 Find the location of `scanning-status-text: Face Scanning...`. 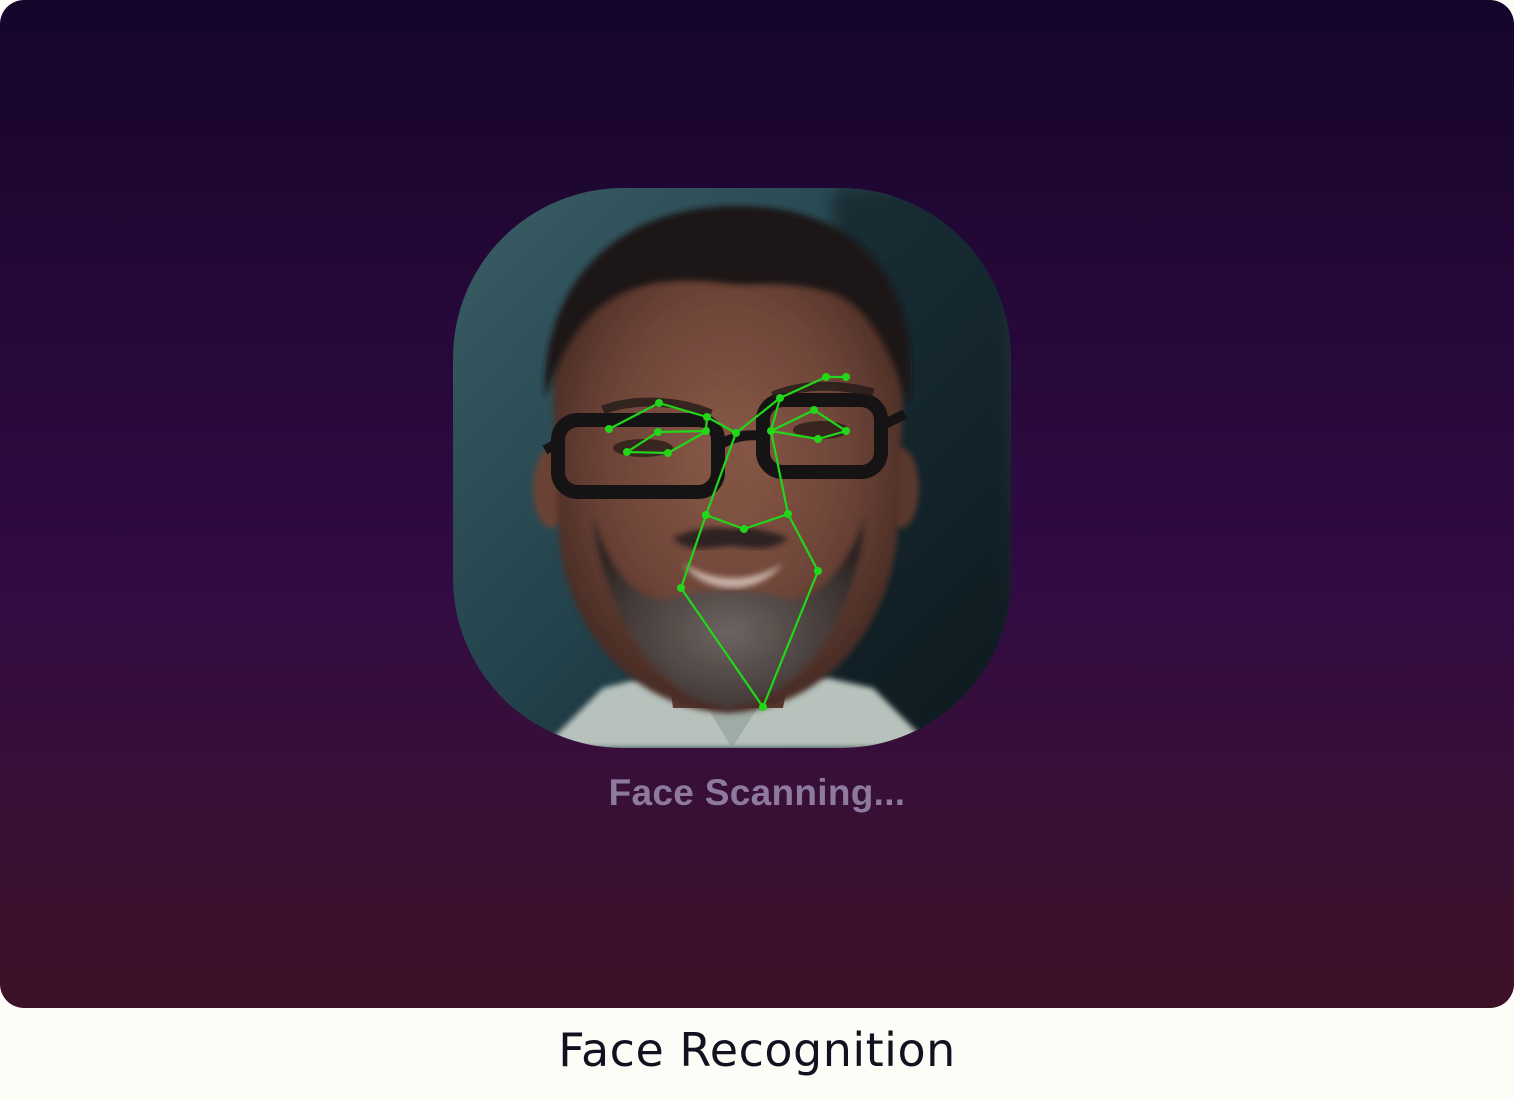

scanning-status-text: Face Scanning... is located at coordinates (757, 792).